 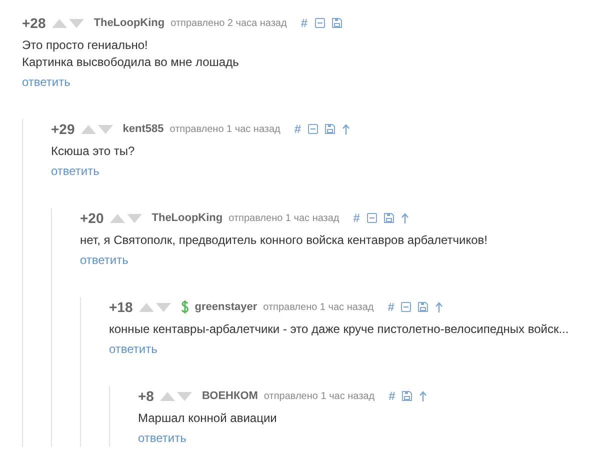 What do you see at coordinates (34, 23) in the screenshot?
I see `rating: +28` at bounding box center [34, 23].